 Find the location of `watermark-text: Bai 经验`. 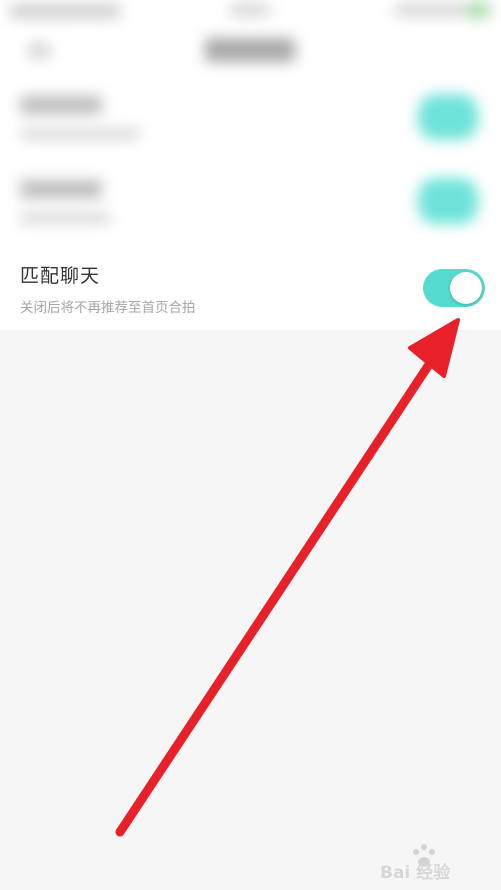

watermark-text: Bai 经验 is located at coordinates (415, 873).